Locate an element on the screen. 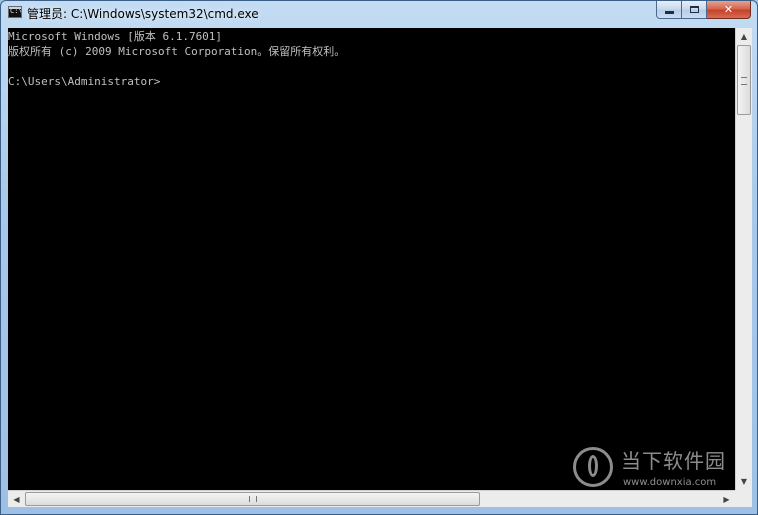 This screenshot has width=758, height=515. watermark-logo-icon is located at coordinates (593, 467).